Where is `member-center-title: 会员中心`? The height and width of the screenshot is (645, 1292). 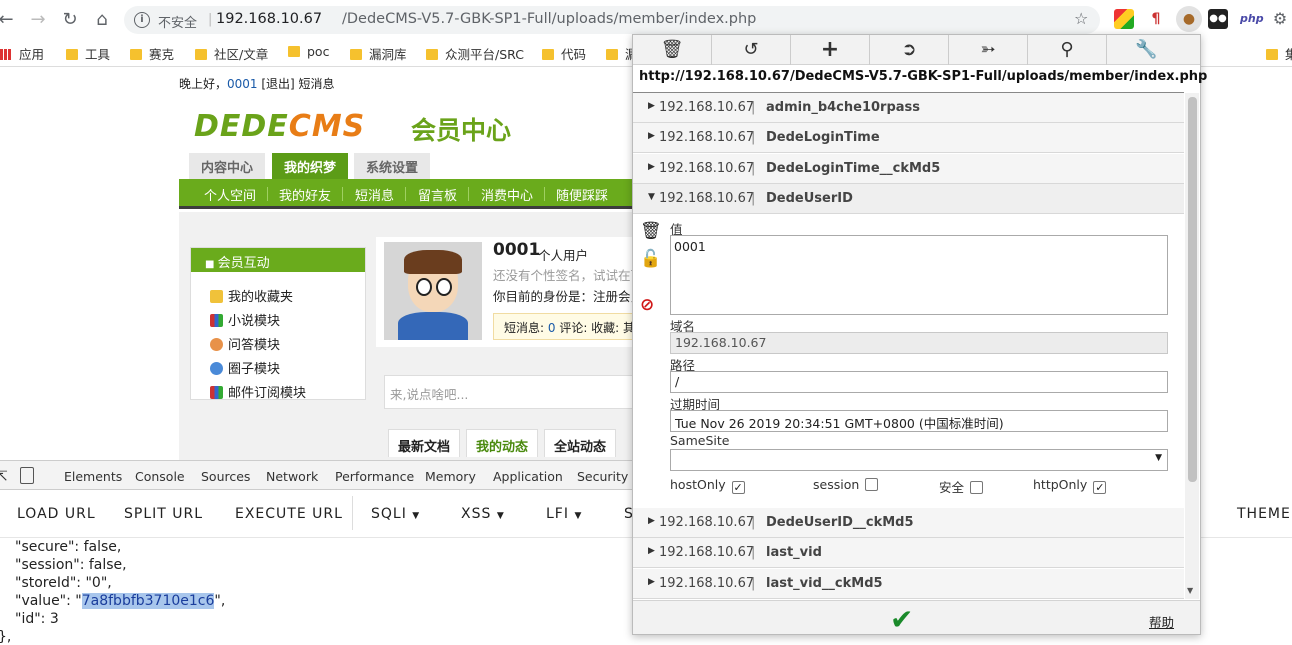
member-center-title: 会员中心 is located at coordinates (461, 130).